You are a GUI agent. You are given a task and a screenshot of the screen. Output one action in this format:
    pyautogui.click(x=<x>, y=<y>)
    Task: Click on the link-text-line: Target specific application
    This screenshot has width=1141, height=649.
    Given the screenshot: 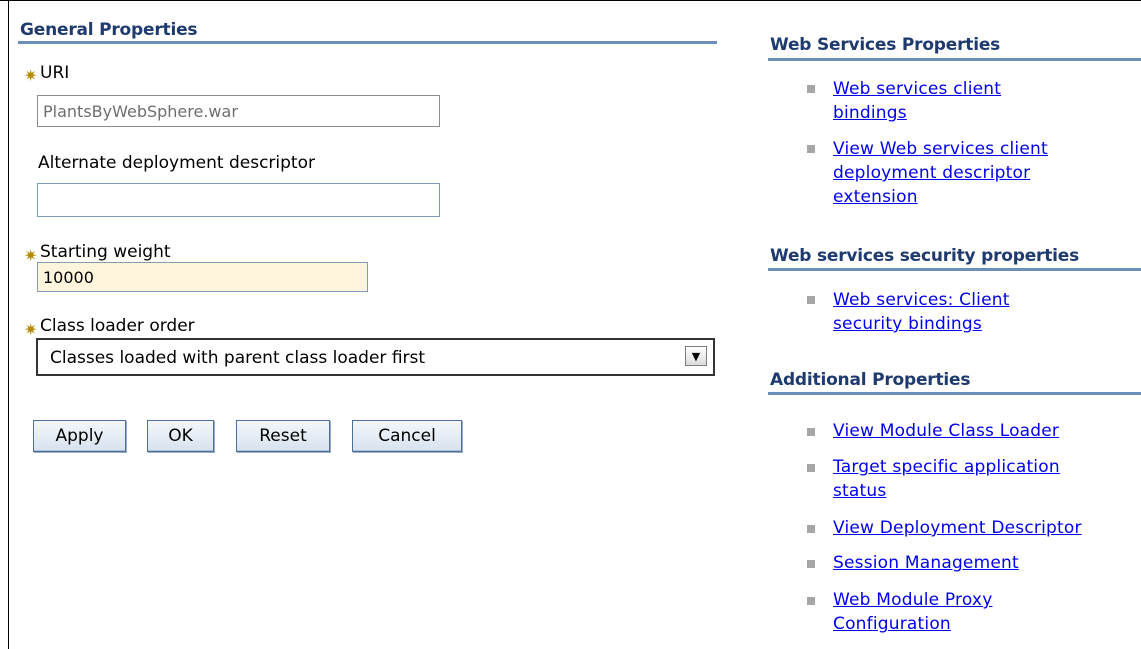 What is the action you would take?
    pyautogui.click(x=946, y=467)
    